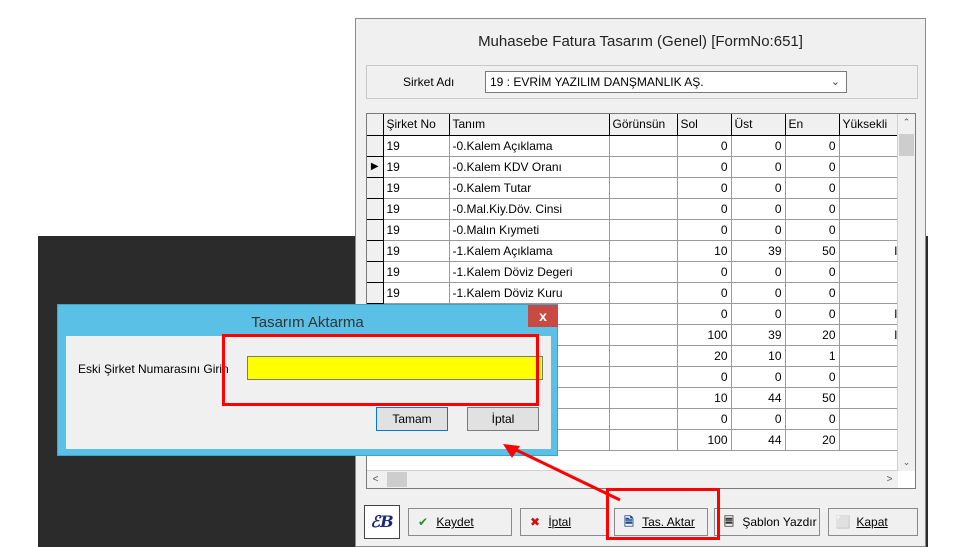 The width and height of the screenshot is (979, 547). What do you see at coordinates (529, 230) in the screenshot?
I see `grid-cell: -0.Malın Kıymeti` at bounding box center [529, 230].